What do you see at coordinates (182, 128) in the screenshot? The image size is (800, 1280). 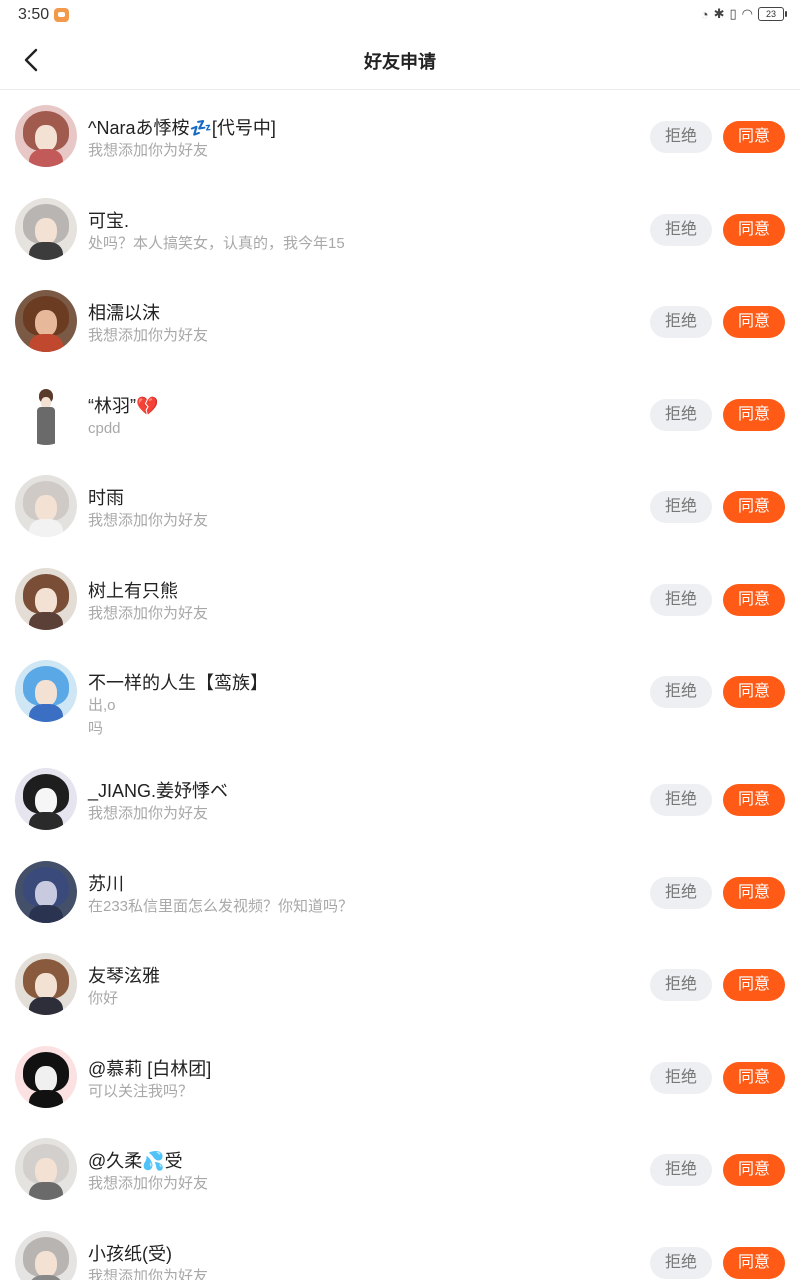 I see `request-name: ^Naraあ悸桉💤[代号中]` at bounding box center [182, 128].